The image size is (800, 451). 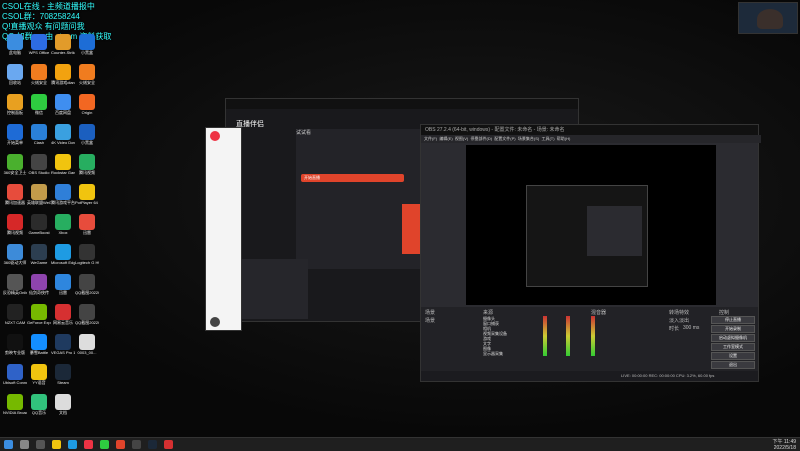 I want to click on desktop-icon: 腾讯游戏平台, so click(x=63, y=194).